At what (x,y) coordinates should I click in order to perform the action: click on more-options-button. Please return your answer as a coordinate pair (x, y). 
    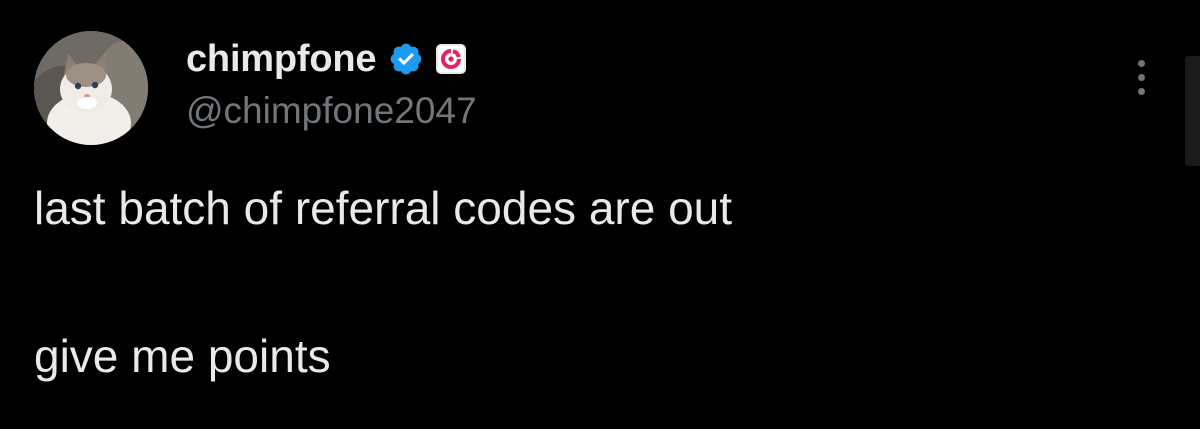
    Looking at the image, I should click on (1141, 77).